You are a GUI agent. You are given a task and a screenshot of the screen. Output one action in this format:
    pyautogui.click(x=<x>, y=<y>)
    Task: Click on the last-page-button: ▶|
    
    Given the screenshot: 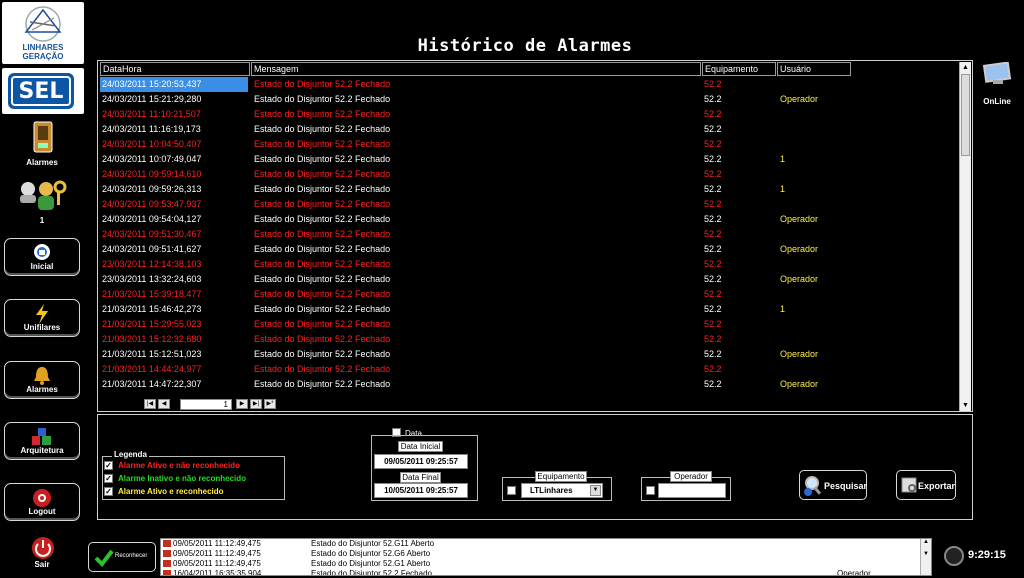 What is the action you would take?
    pyautogui.click(x=256, y=404)
    